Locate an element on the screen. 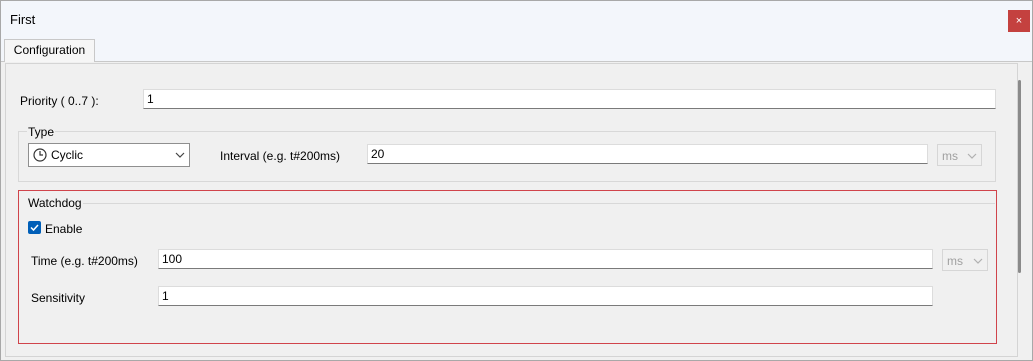 This screenshot has height=361, width=1033. time-label: Time (e.g. t#200ms) is located at coordinates (84, 261).